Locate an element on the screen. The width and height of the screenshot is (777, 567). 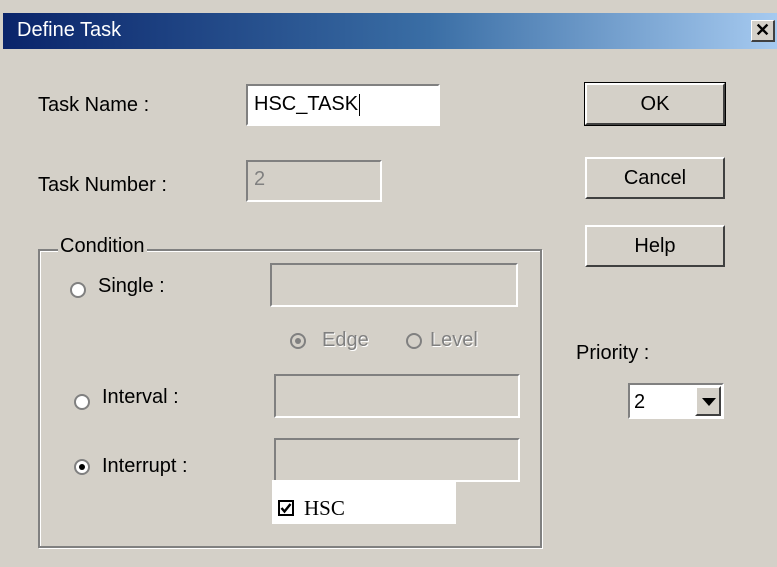
hsc-checkbox is located at coordinates (286, 508).